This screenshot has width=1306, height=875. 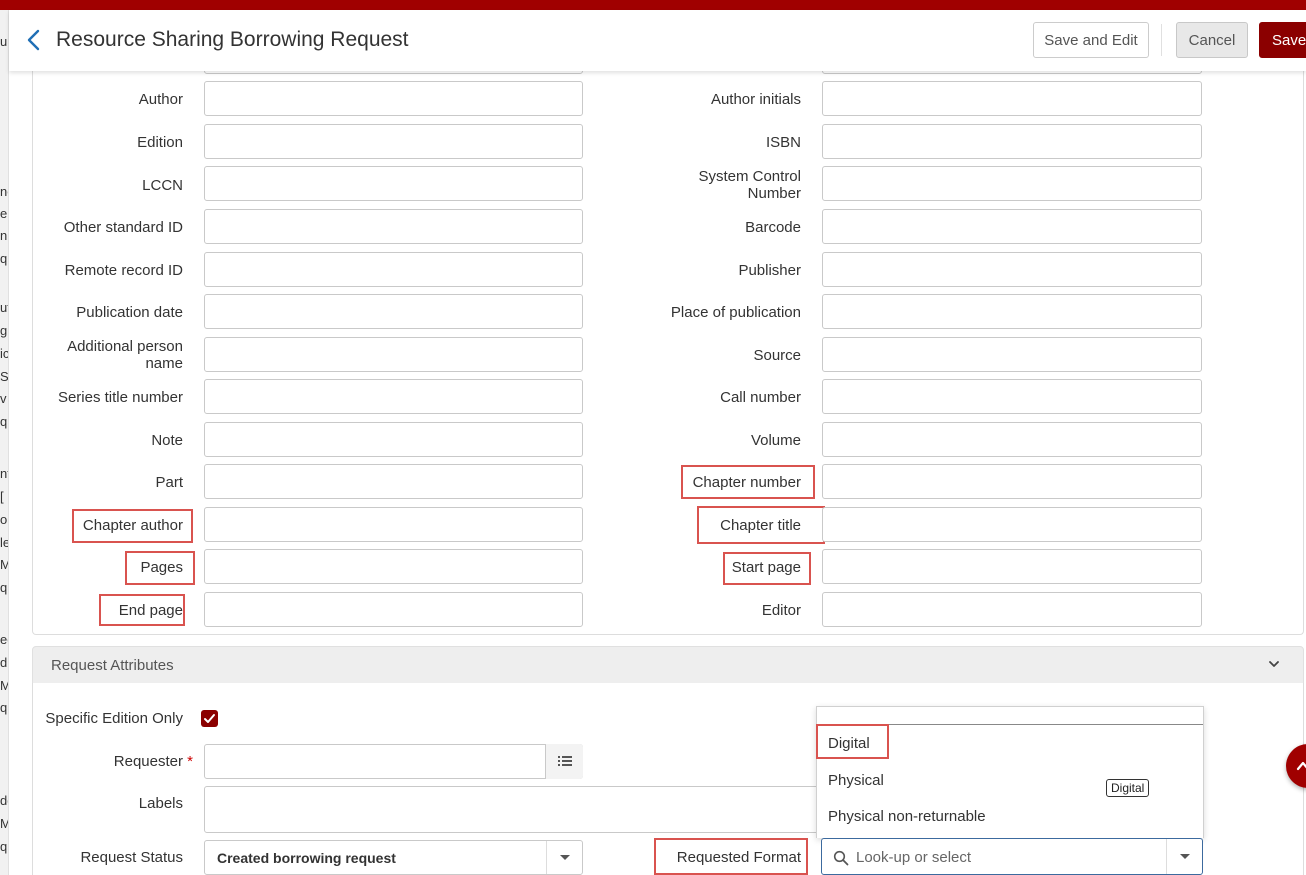 What do you see at coordinates (112, 665) in the screenshot?
I see `section-title: Request Attributes` at bounding box center [112, 665].